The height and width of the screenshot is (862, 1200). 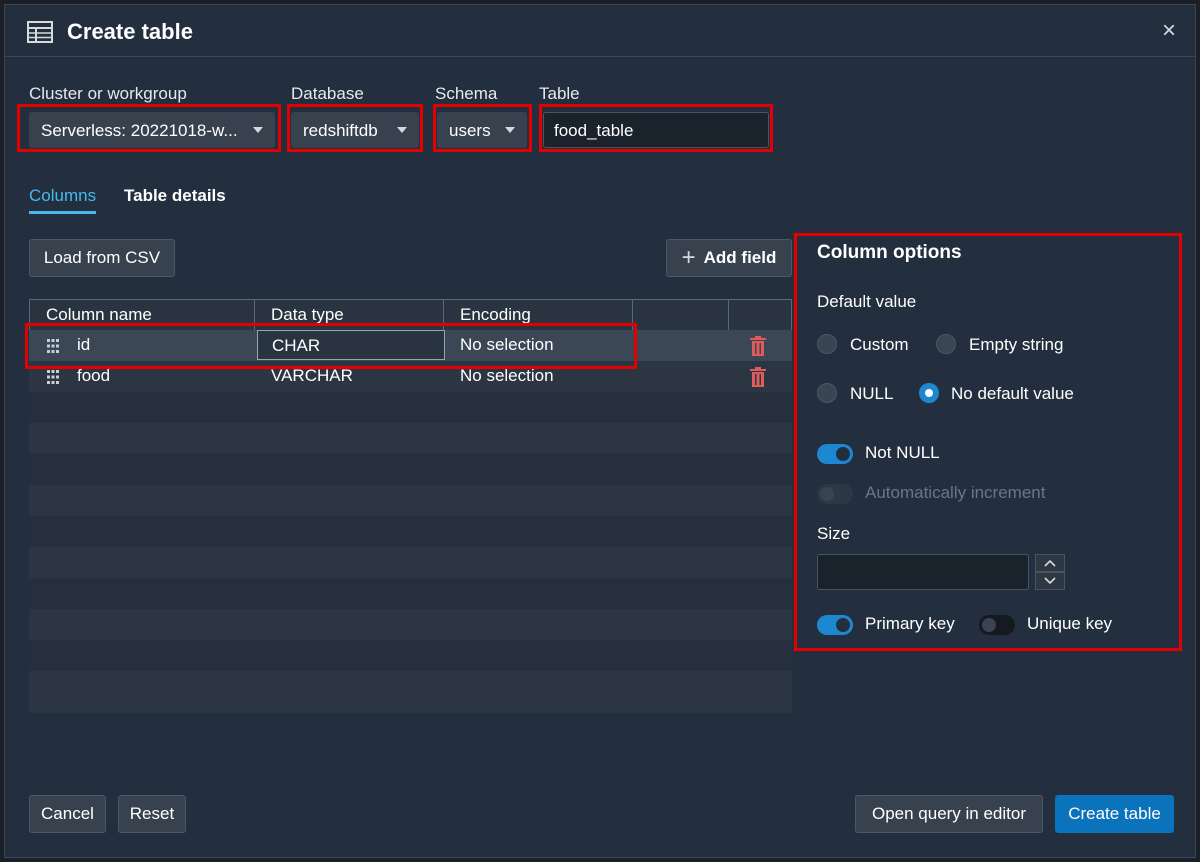 I want to click on dialog-header: Create table ×, so click(x=600, y=31).